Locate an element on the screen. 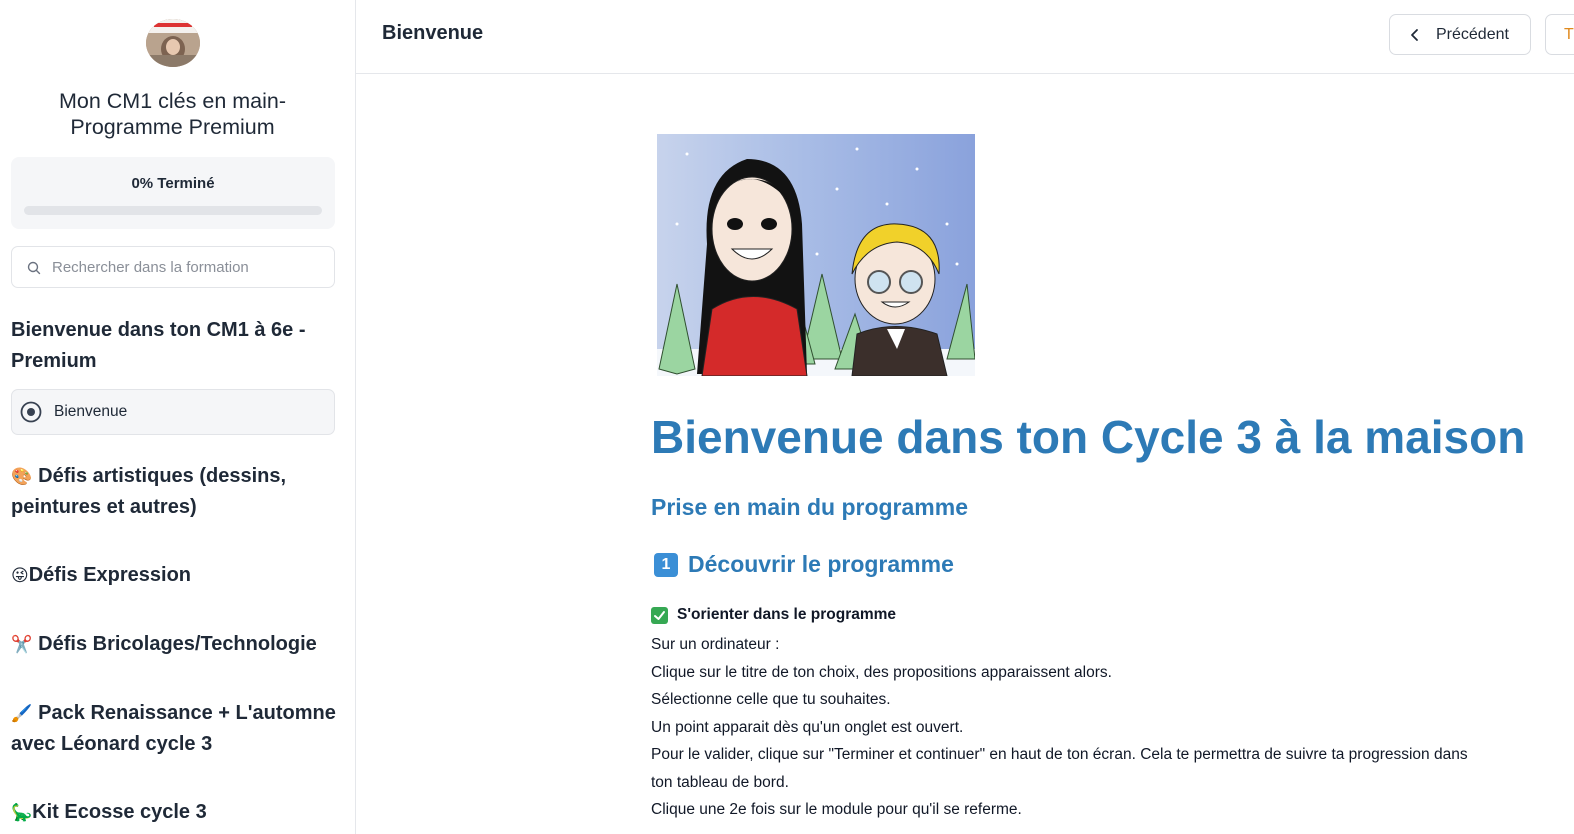 Image resolution: width=1574 pixels, height=834 pixels. main-heading: Bienvenue dans ton Cycle 3 à la maison is located at coordinates (1088, 437).